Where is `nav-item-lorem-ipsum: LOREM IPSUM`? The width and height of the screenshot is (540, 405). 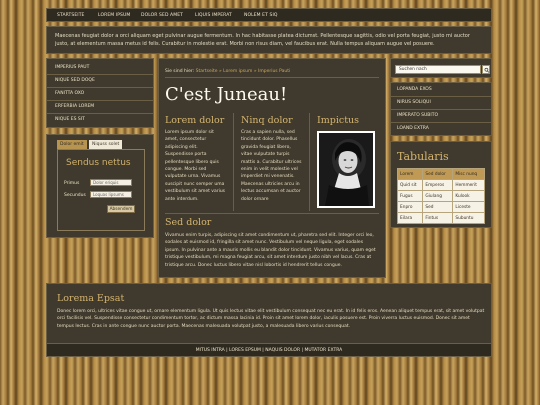 nav-item-lorem-ipsum: LOREM IPSUM is located at coordinates (114, 15).